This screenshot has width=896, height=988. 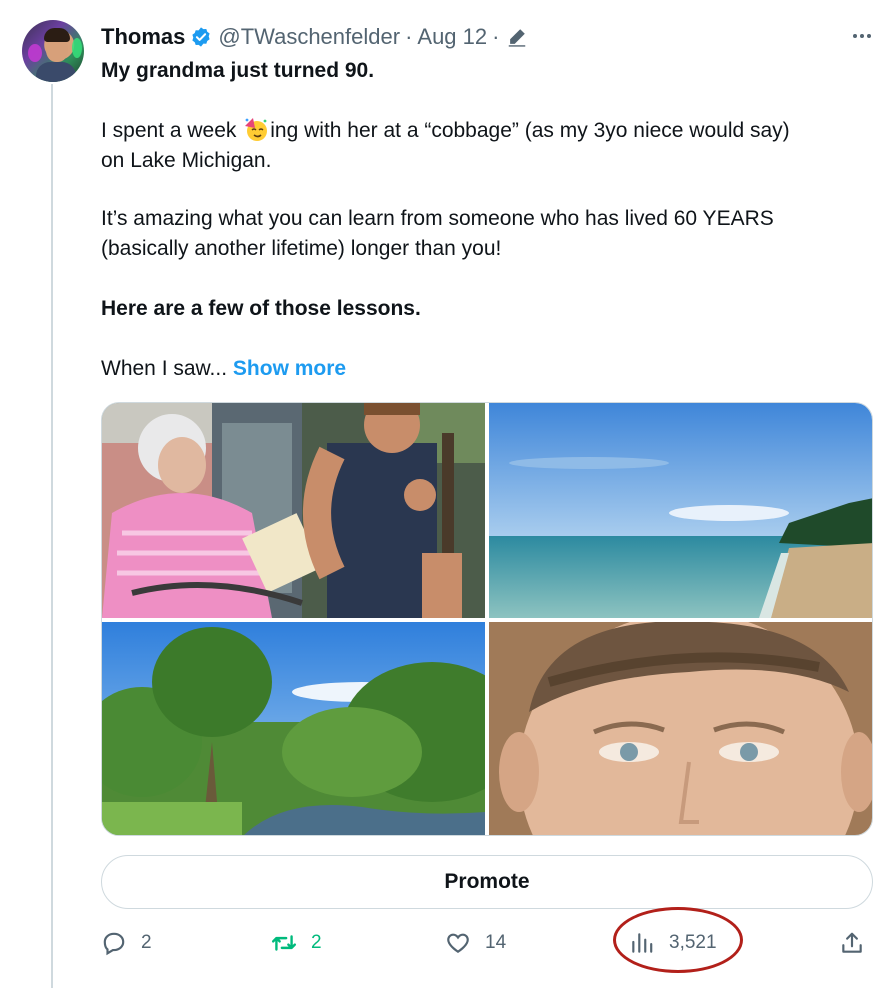 I want to click on retweet-count: 2, so click(x=316, y=942).